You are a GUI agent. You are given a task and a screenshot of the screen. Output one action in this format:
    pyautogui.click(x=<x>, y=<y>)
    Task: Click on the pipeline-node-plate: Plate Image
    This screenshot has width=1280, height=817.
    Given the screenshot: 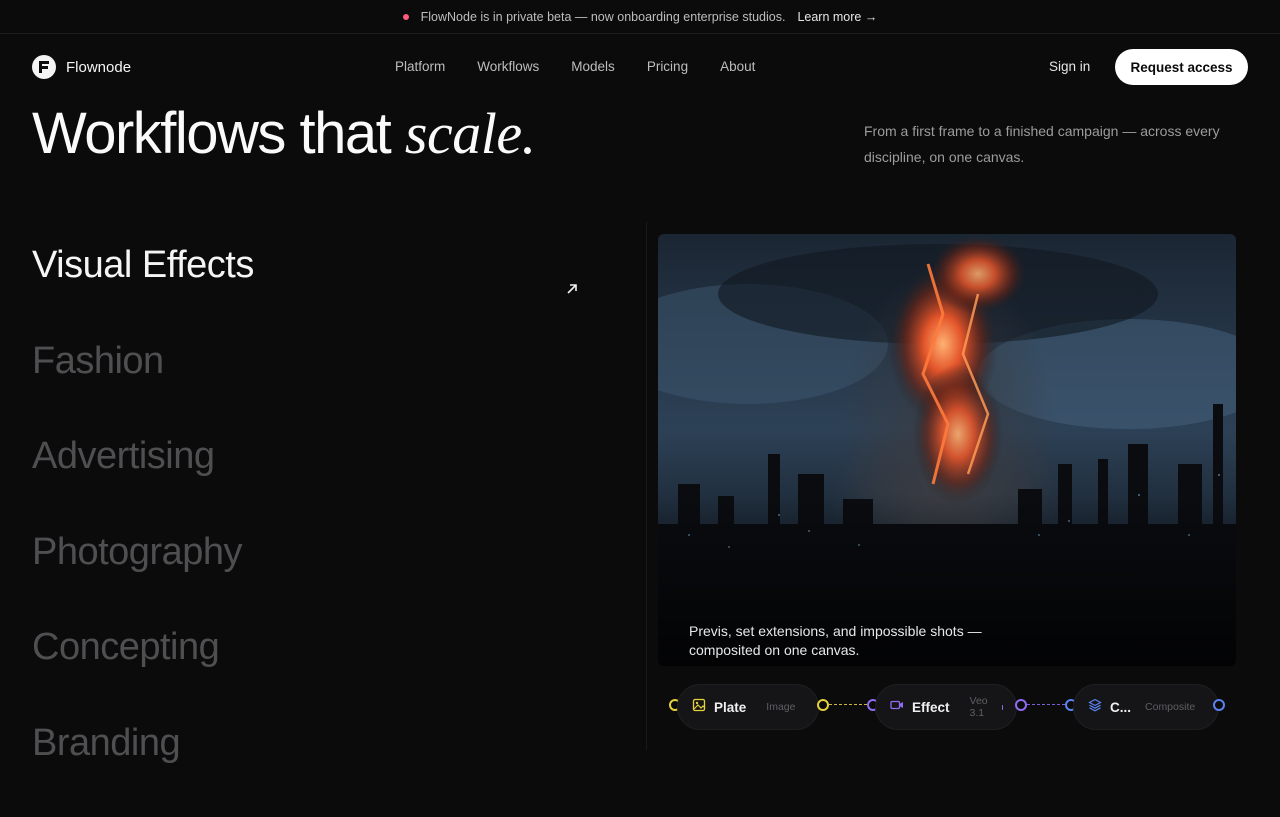 What is the action you would take?
    pyautogui.click(x=748, y=707)
    